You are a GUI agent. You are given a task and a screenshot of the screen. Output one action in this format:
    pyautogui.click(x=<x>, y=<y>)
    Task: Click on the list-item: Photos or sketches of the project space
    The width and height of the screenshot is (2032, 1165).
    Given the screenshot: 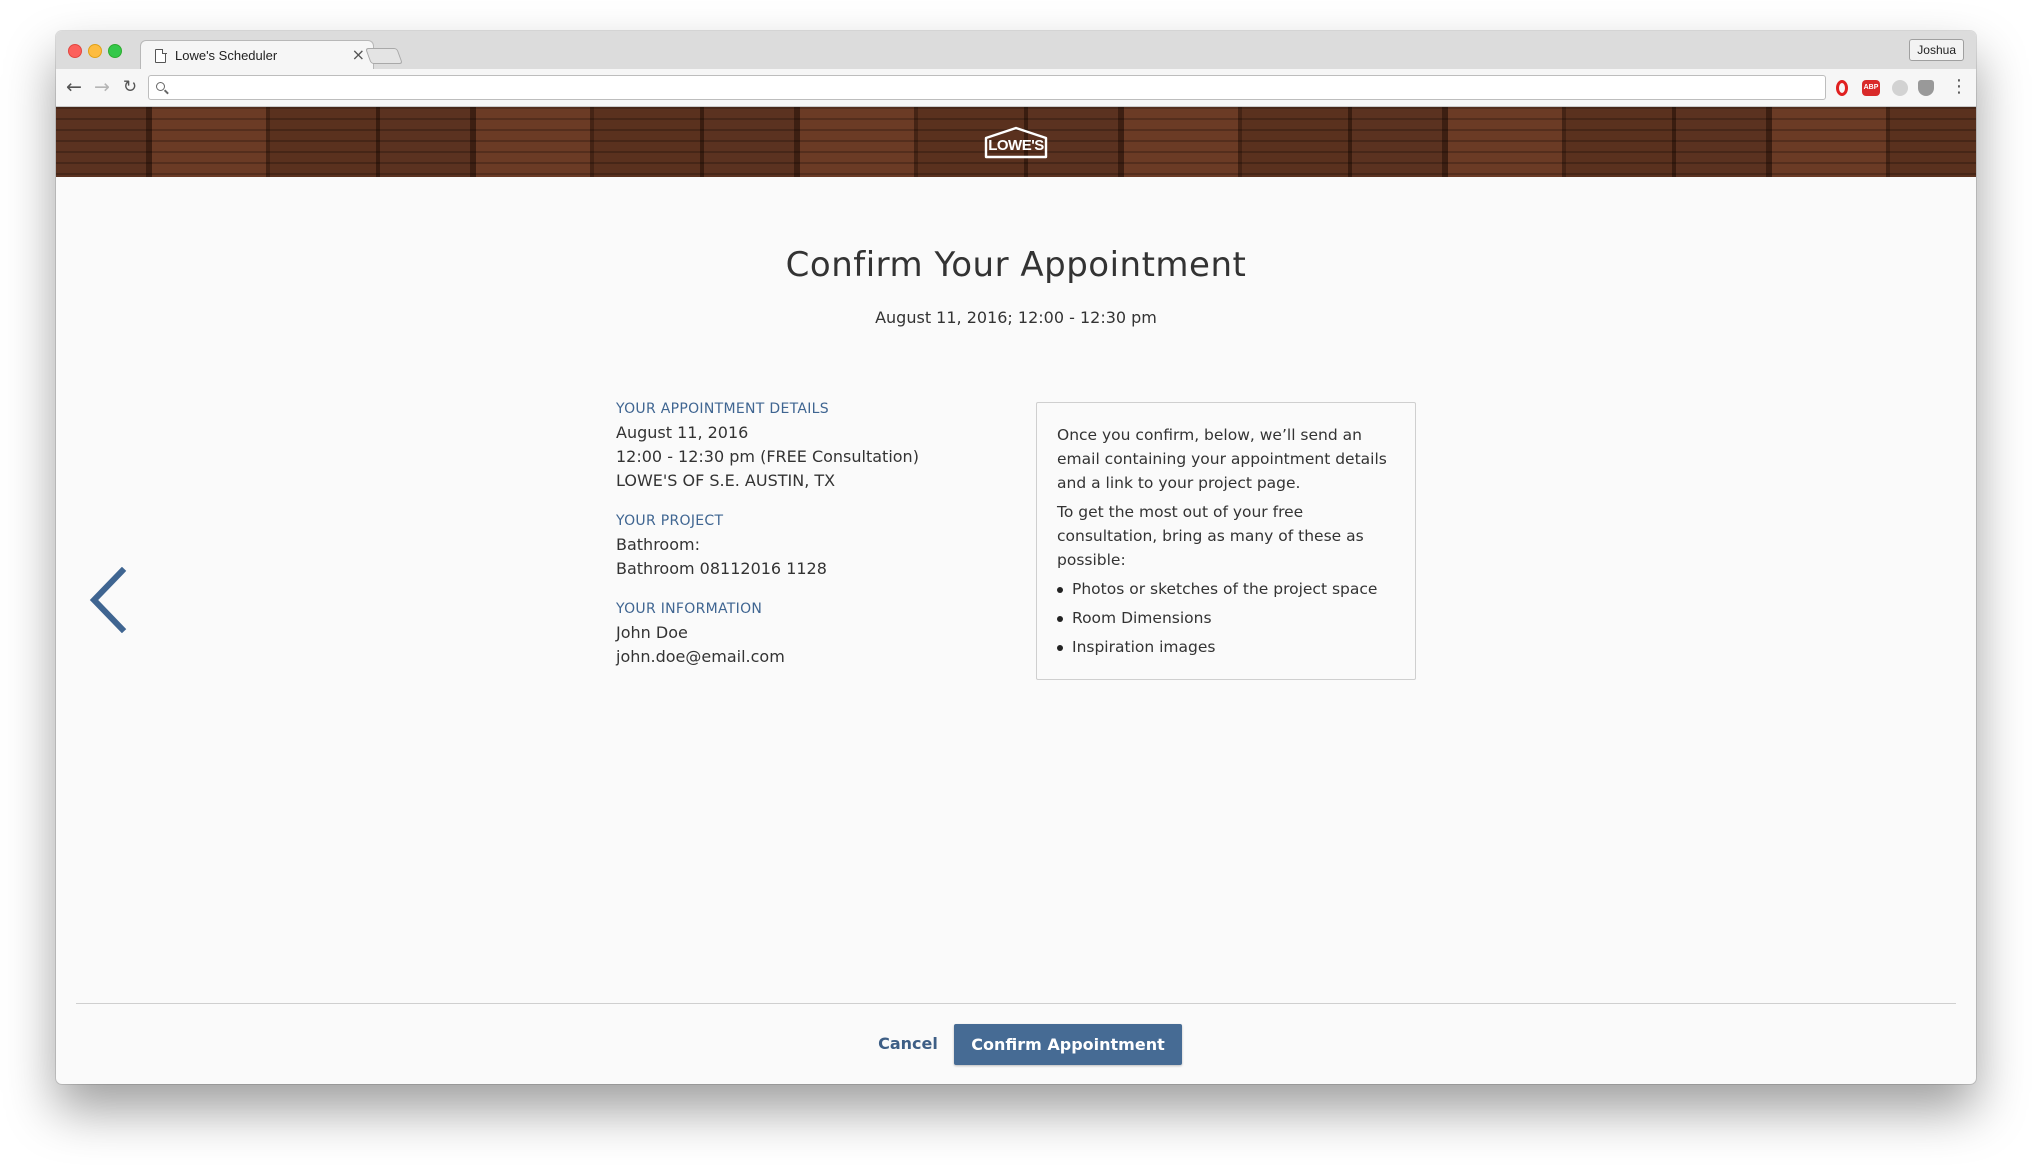 What is the action you would take?
    pyautogui.click(x=1226, y=589)
    